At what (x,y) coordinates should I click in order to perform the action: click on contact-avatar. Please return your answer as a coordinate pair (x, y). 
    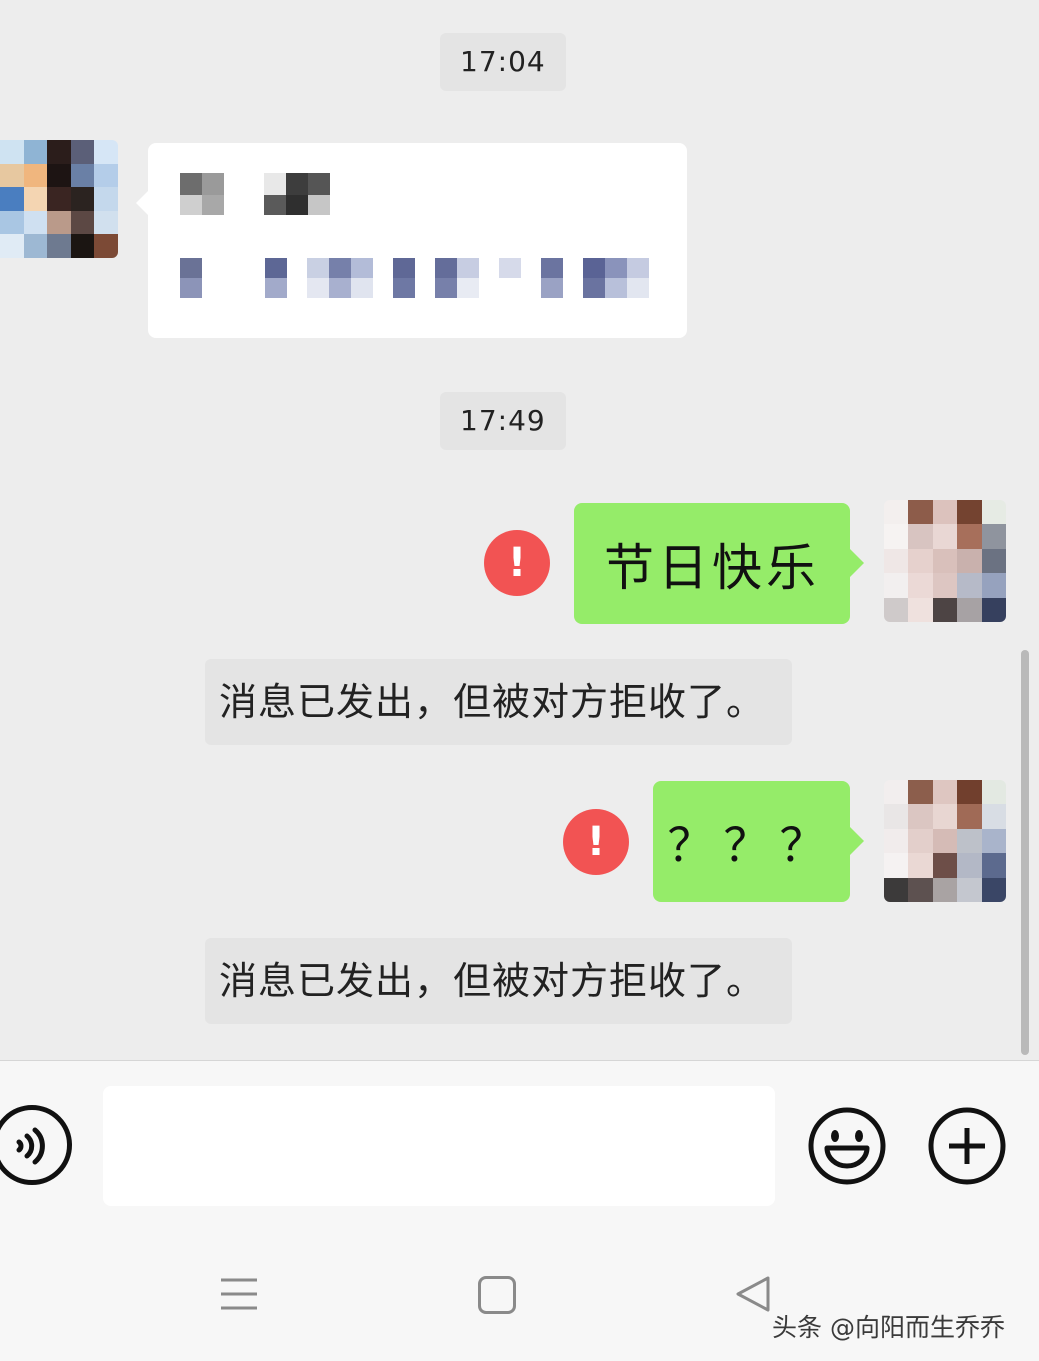
    Looking at the image, I should click on (59, 199).